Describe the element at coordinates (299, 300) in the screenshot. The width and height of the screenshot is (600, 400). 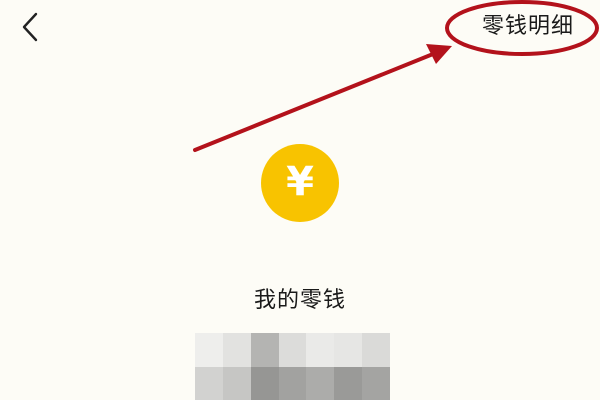
I see `page-title: 我的零钱` at that location.